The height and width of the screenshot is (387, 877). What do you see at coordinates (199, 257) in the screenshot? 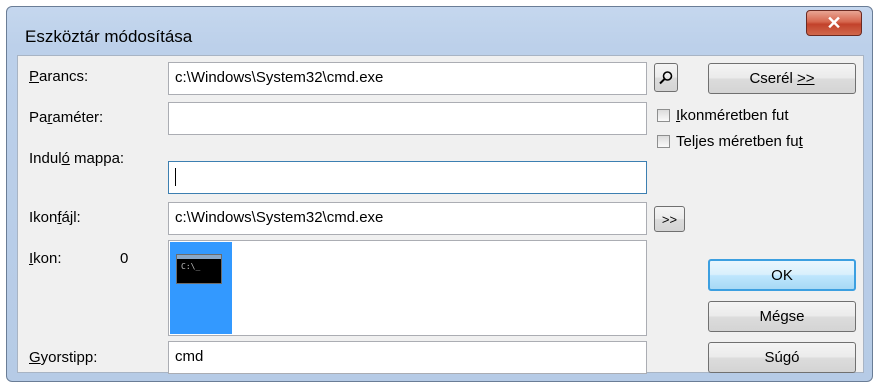
I see `cmd-icon-titlebar` at bounding box center [199, 257].